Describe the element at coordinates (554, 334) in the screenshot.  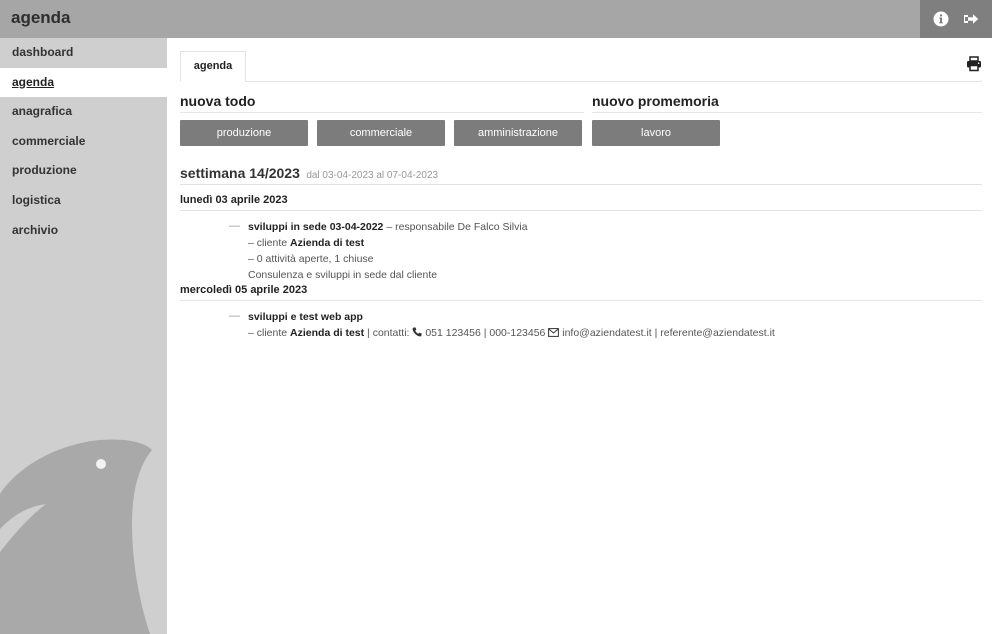
I see `envelope-icon` at that location.